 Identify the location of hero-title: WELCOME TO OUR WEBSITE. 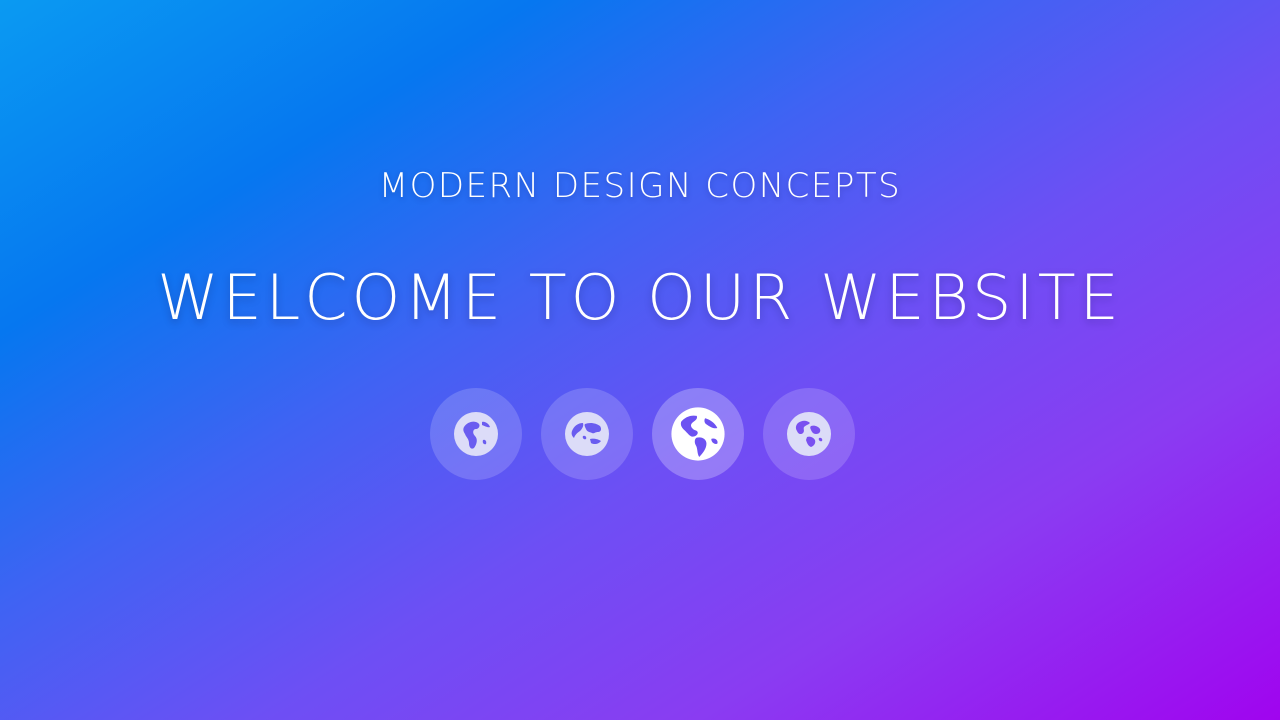
(640, 297).